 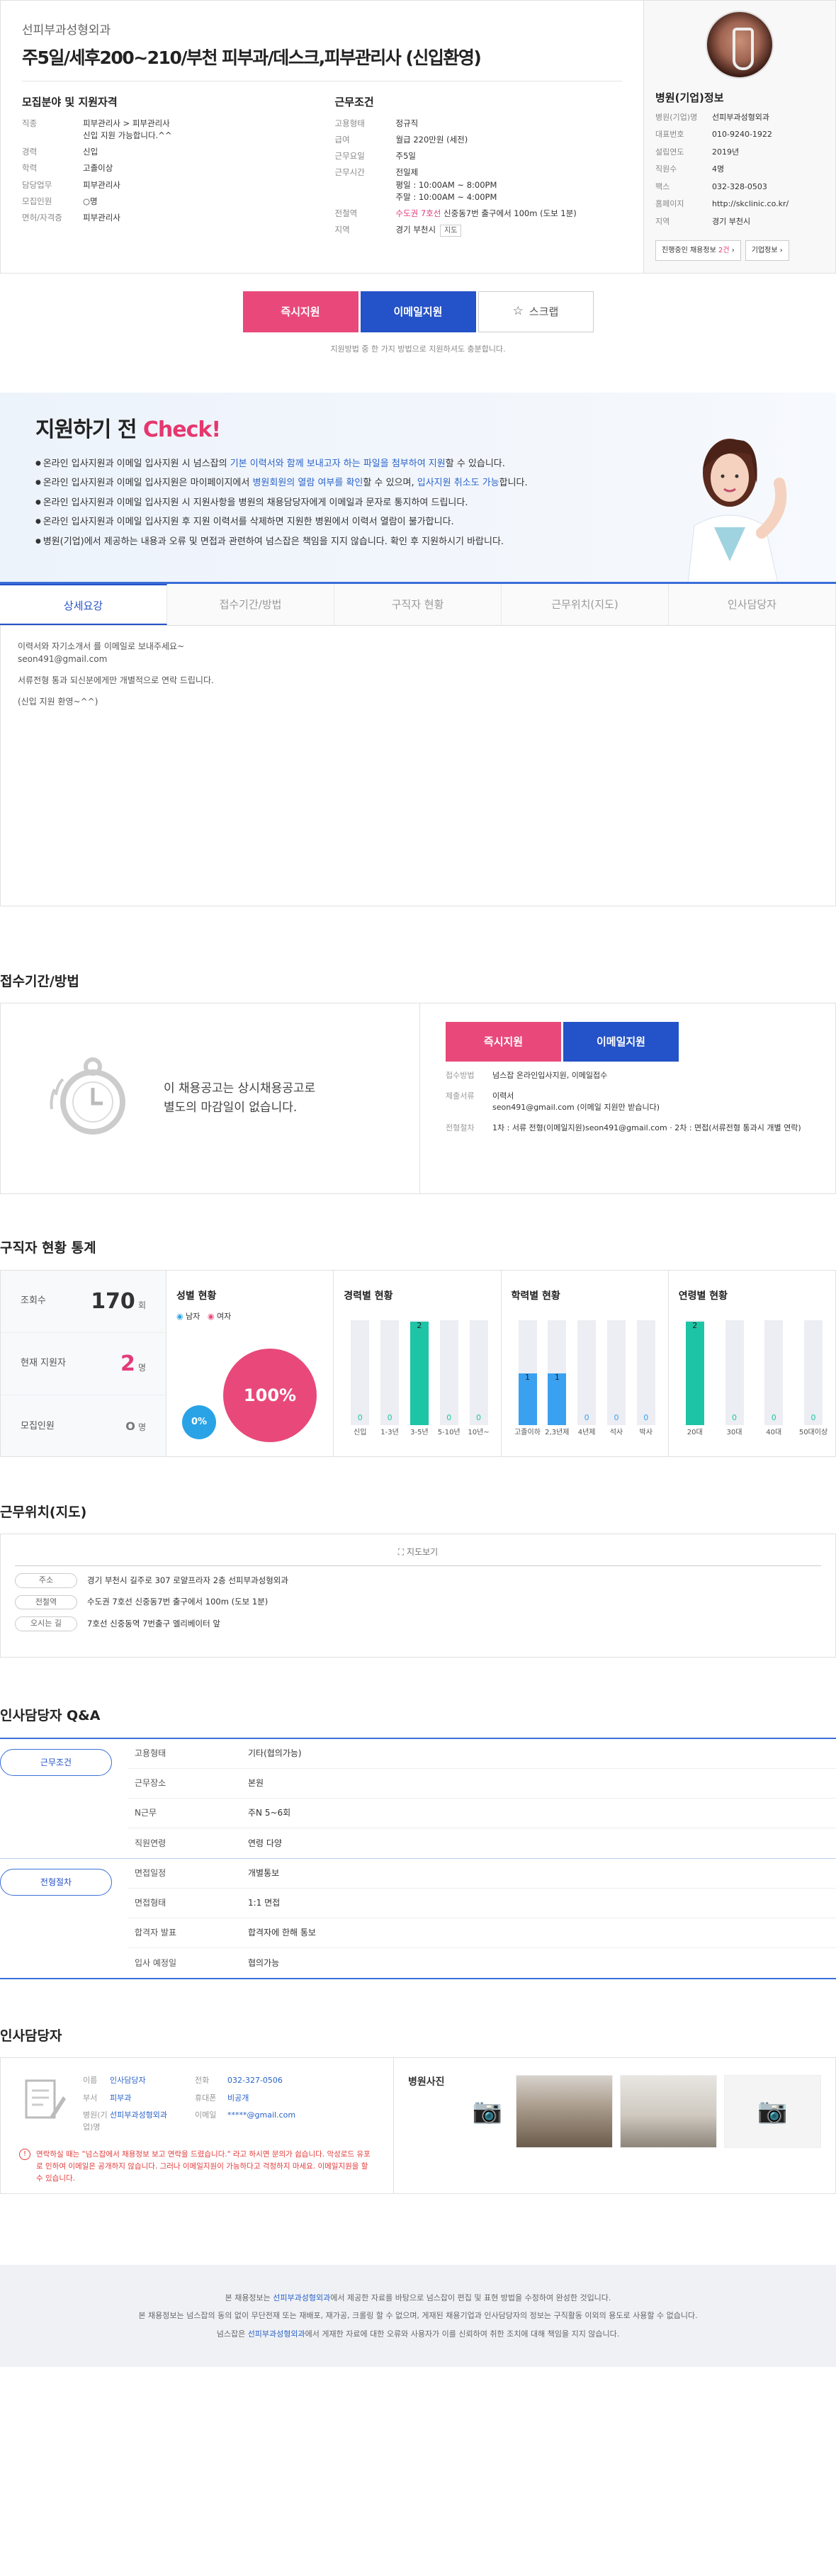 I want to click on bar-category-label: 1-3년, so click(x=389, y=1432).